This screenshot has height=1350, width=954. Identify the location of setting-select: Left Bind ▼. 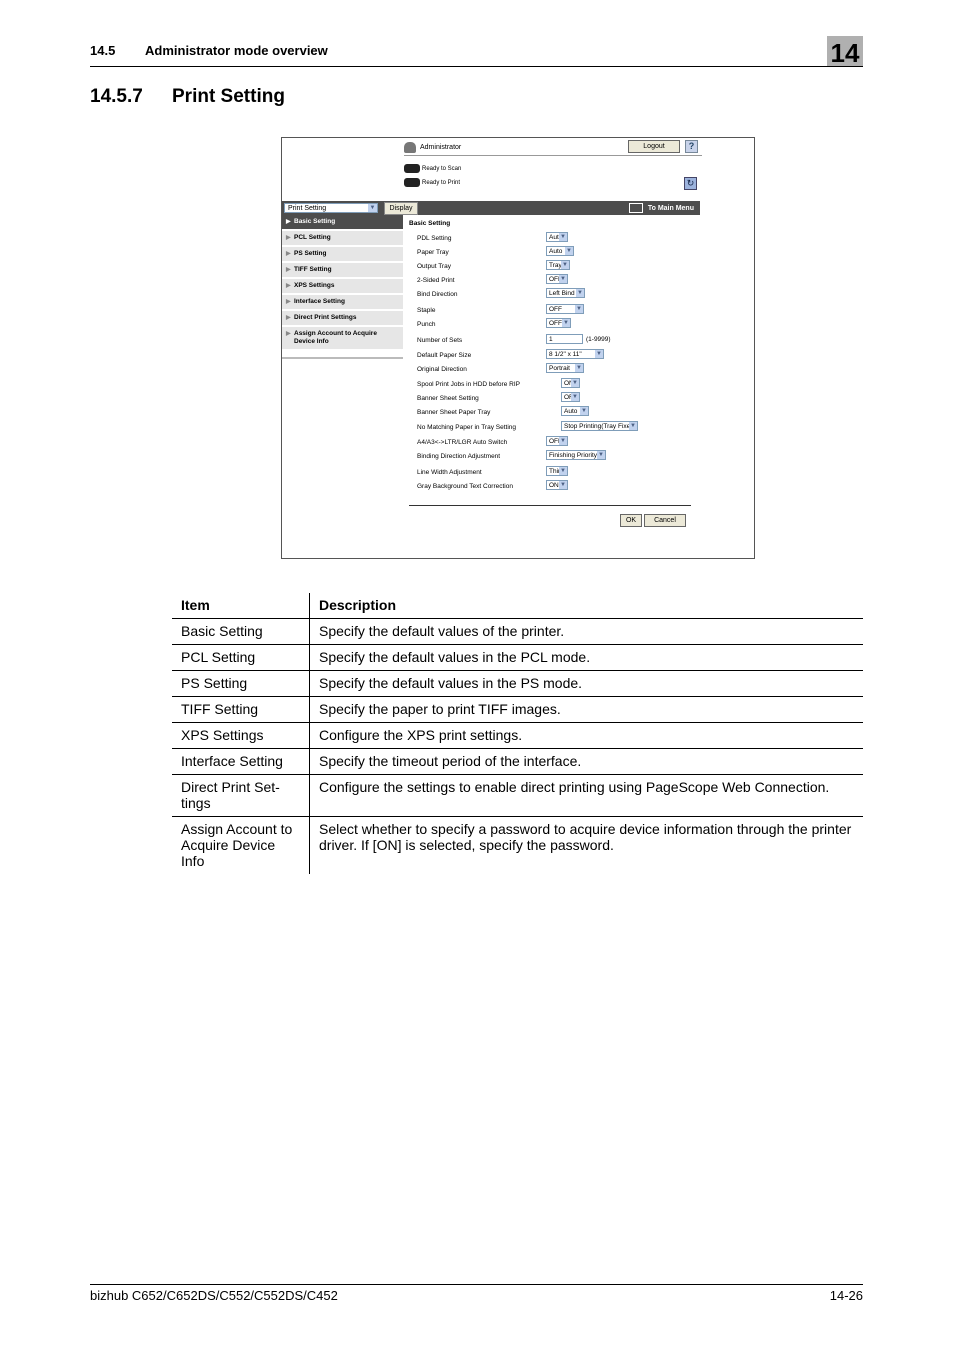
(565, 293).